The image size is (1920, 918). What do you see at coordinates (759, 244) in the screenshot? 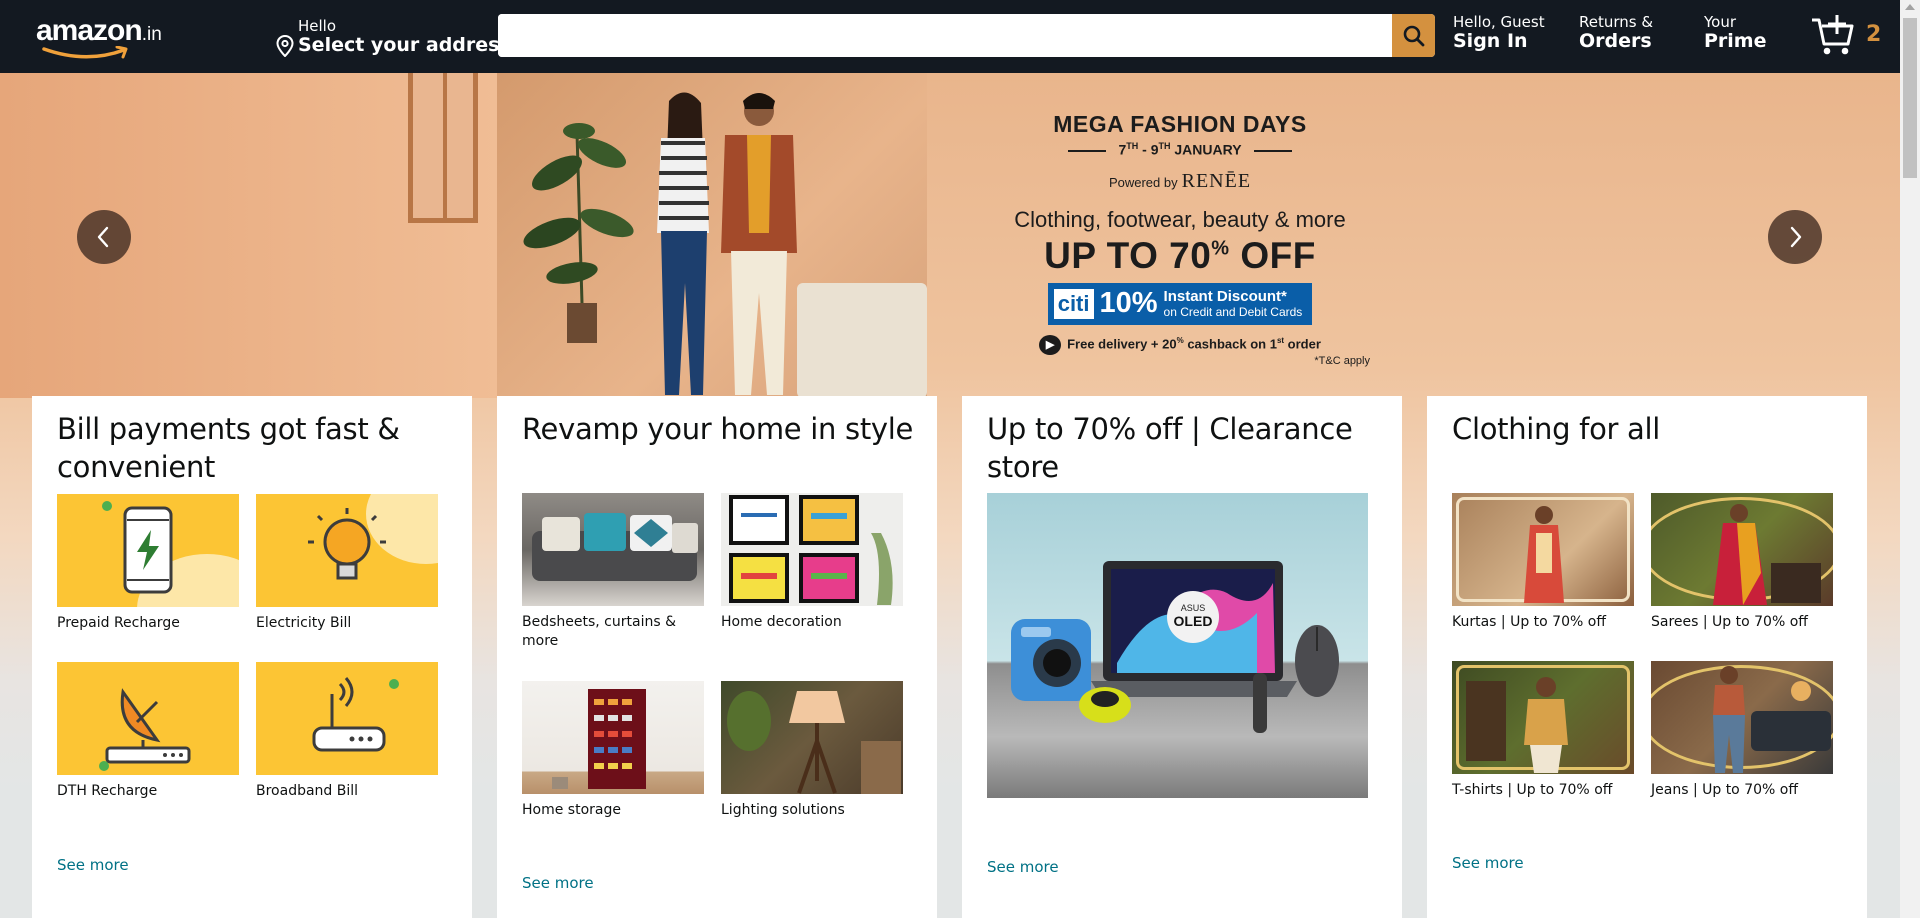
I see `male-model-image` at bounding box center [759, 244].